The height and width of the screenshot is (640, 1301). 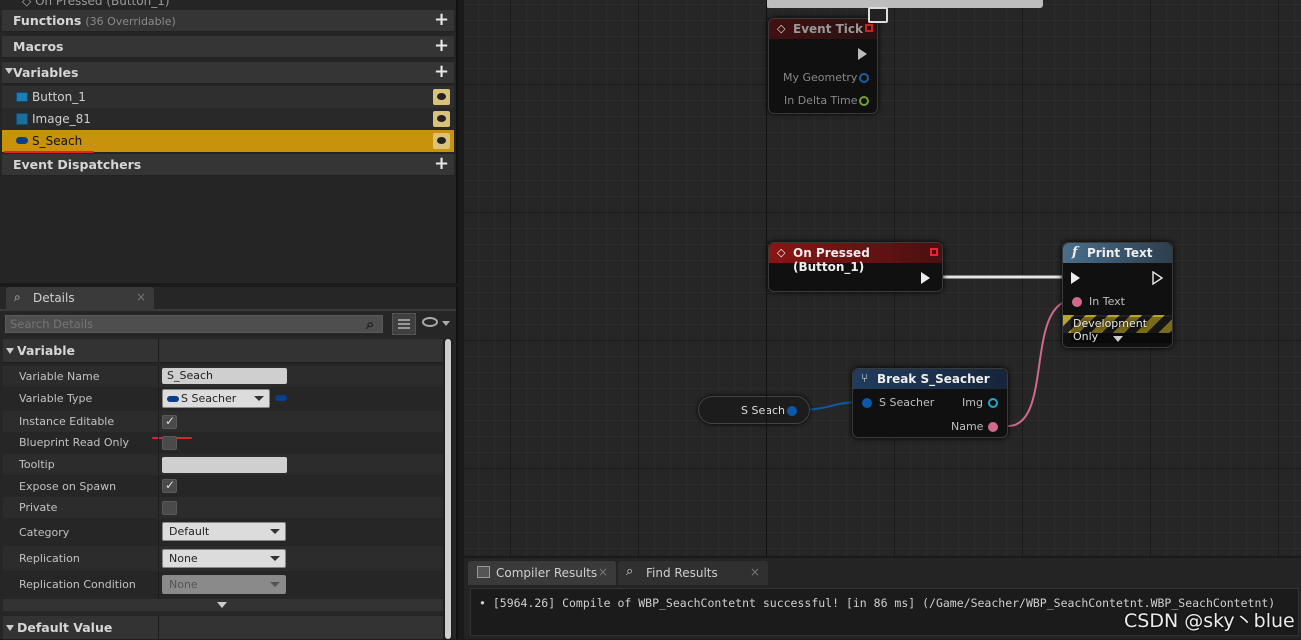 I want to click on blueprint-read-only-checkbox, so click(x=169, y=443).